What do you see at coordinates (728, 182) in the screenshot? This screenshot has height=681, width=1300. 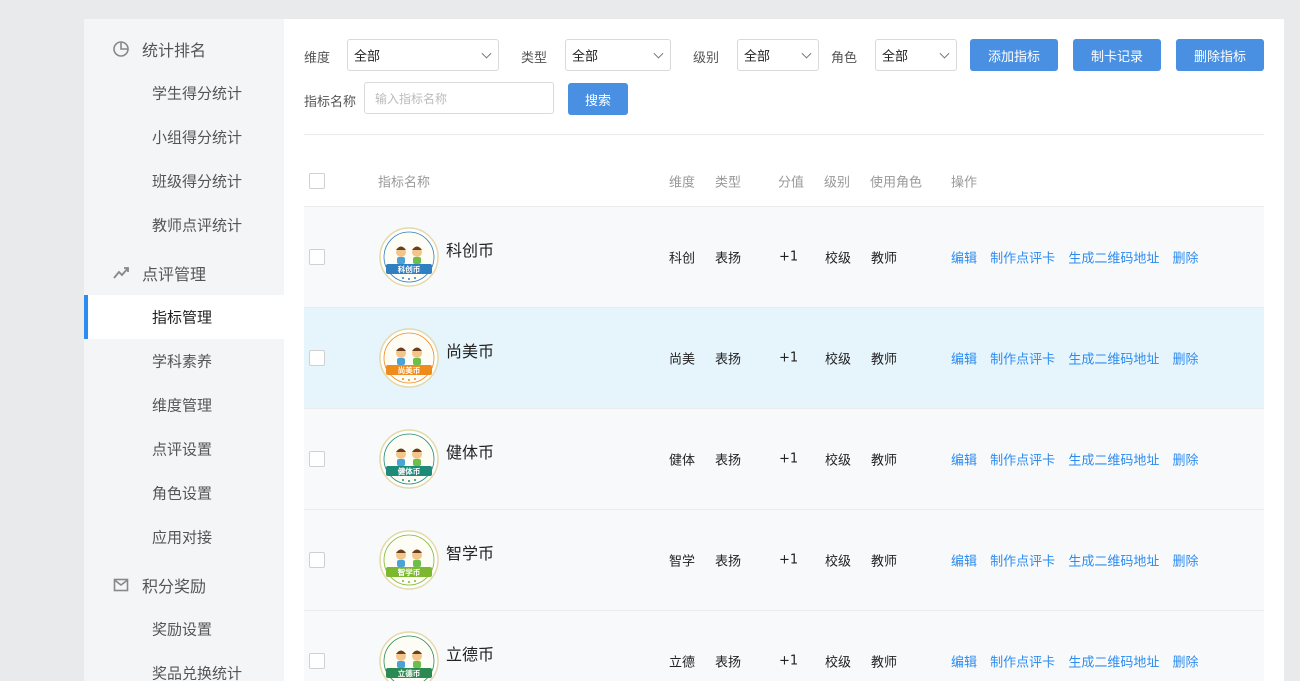 I see `column-header-type: 类型` at bounding box center [728, 182].